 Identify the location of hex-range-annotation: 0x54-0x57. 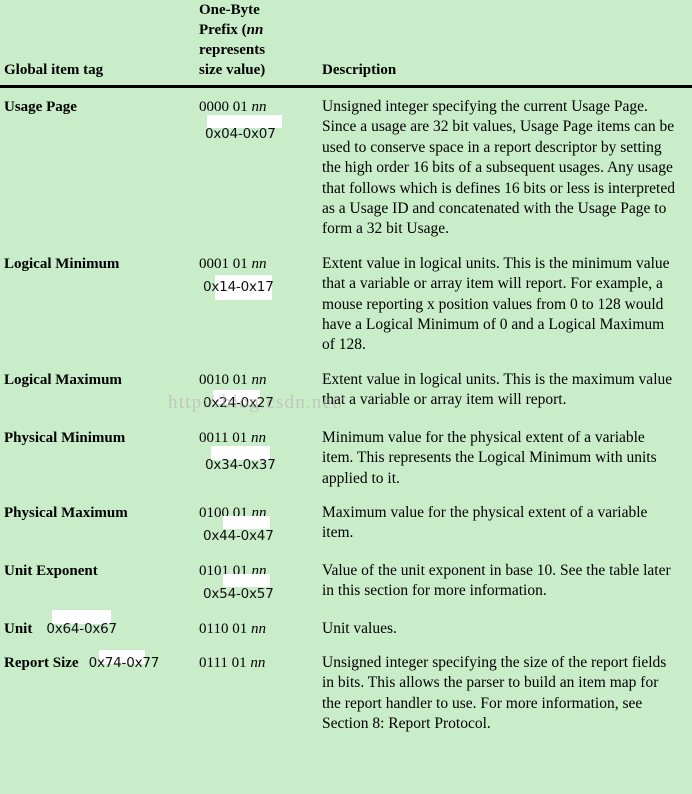
(238, 588).